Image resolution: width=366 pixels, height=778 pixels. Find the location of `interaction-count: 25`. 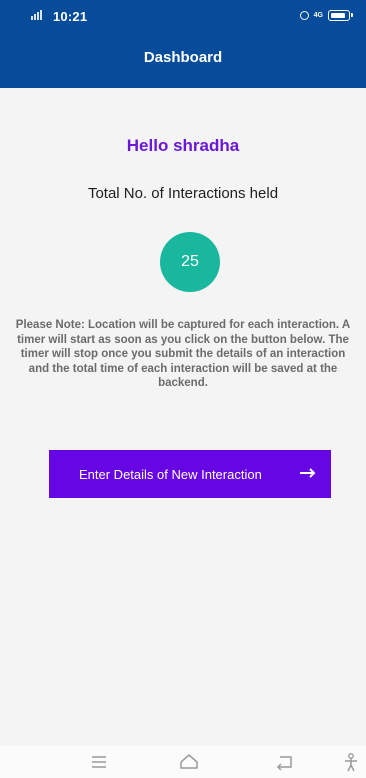

interaction-count: 25 is located at coordinates (190, 261).